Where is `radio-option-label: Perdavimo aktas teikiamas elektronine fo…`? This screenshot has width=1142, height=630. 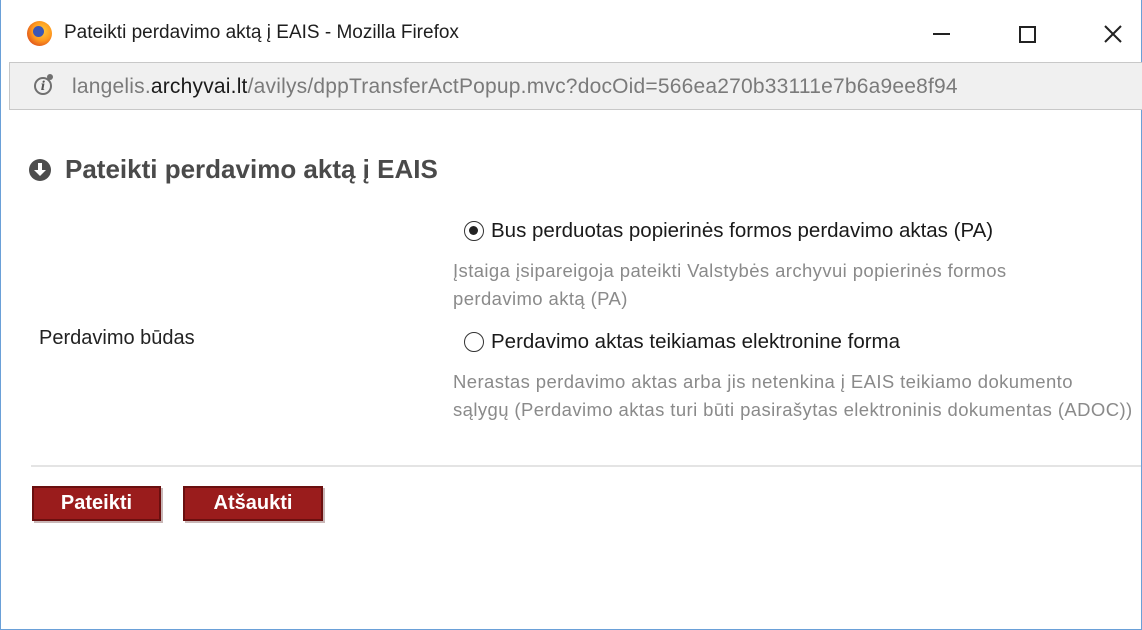 radio-option-label: Perdavimo aktas teikiamas elektronine fo… is located at coordinates (695, 342).